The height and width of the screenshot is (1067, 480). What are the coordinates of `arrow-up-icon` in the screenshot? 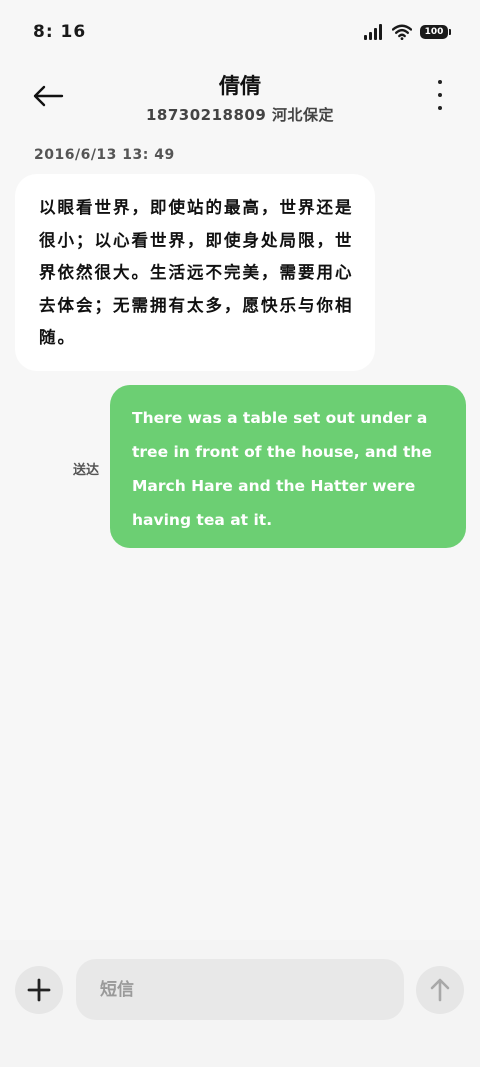 It's located at (440, 990).